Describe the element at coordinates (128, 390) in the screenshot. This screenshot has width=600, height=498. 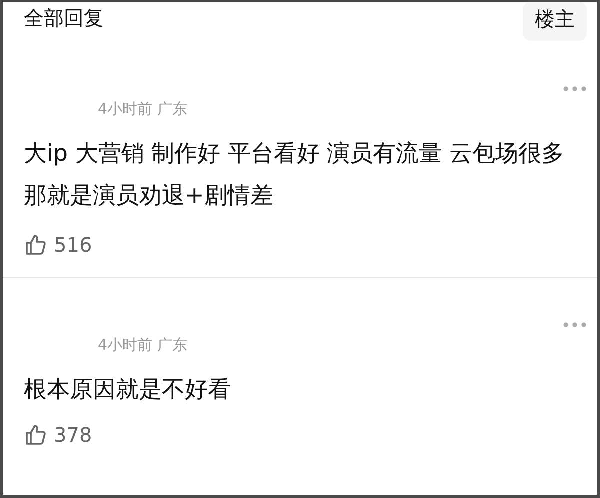
I see `comment-text: 根本原因就是不好看` at that location.